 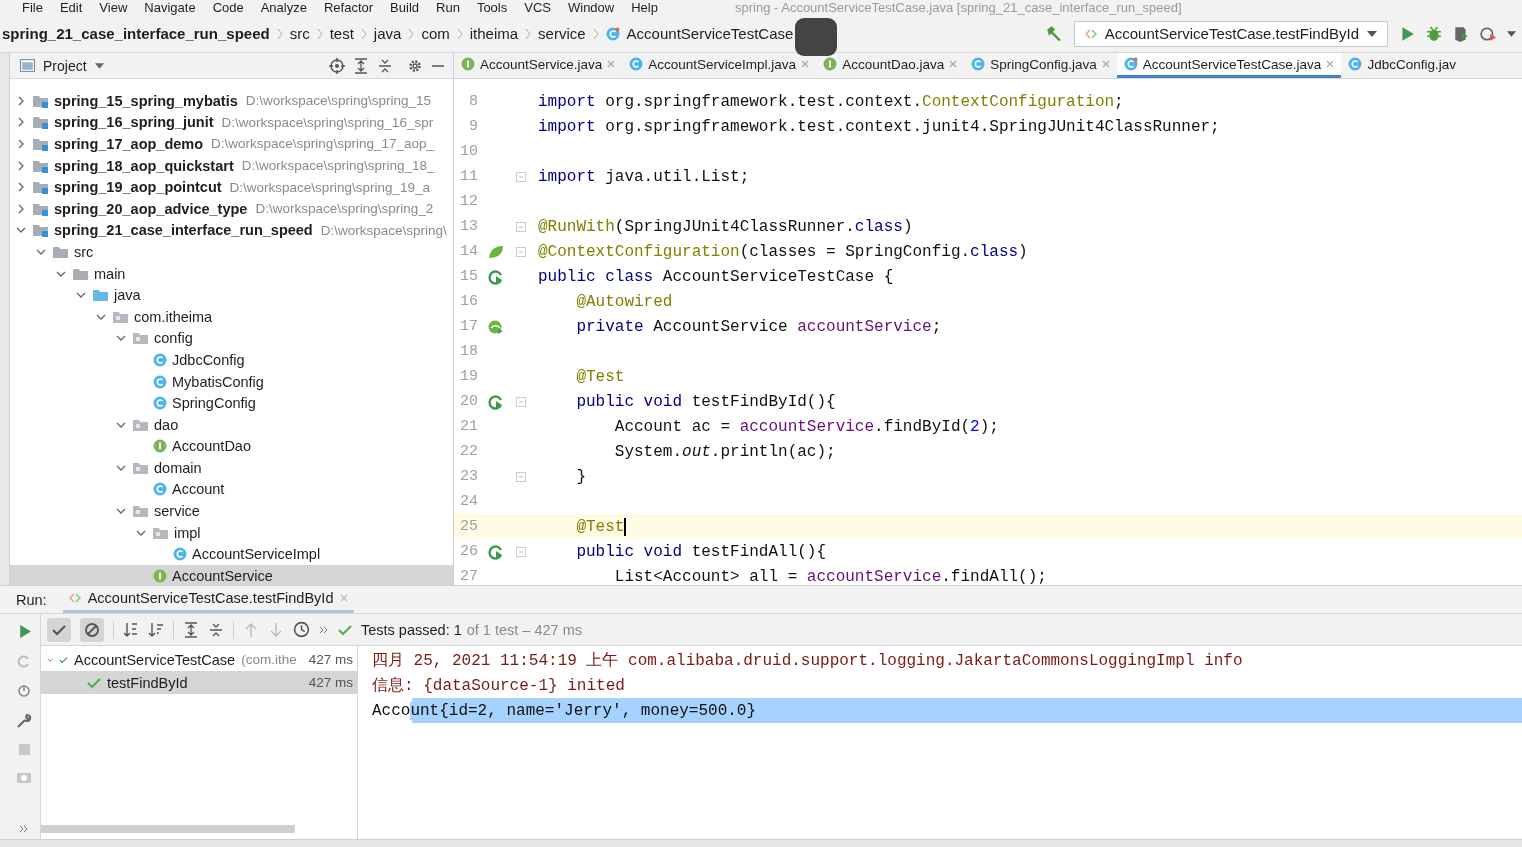 I want to click on settings-icon, so click(x=415, y=65).